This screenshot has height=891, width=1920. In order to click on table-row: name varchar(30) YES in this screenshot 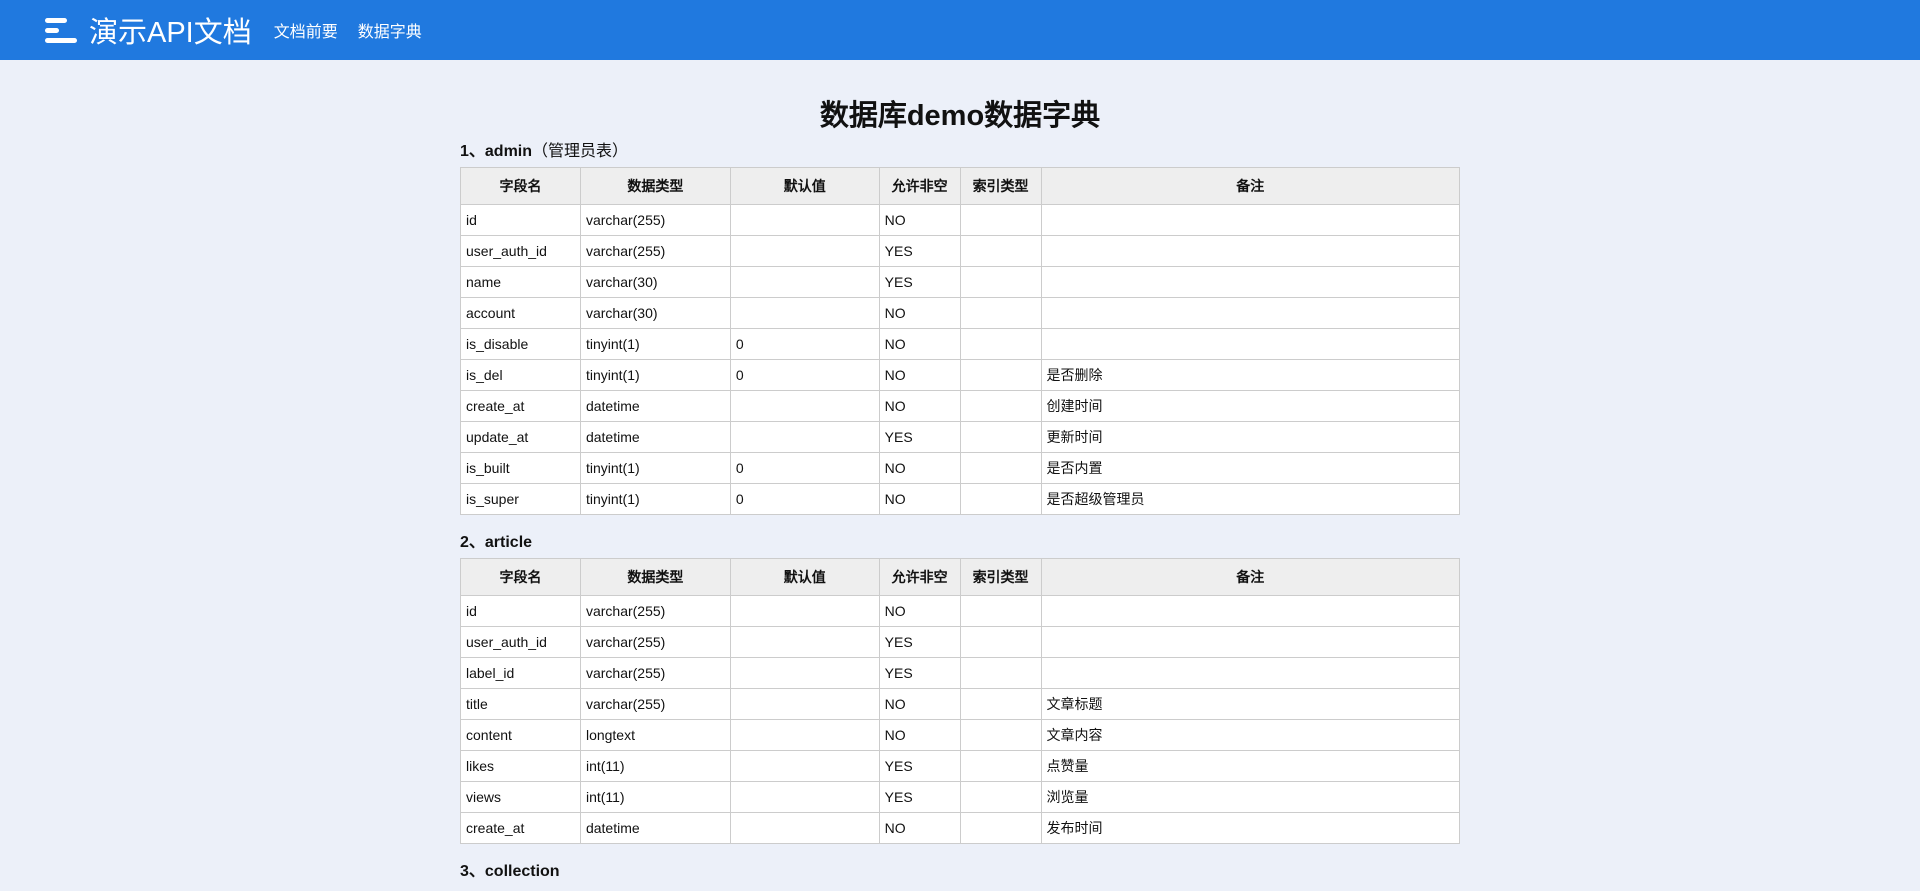, I will do `click(960, 282)`.